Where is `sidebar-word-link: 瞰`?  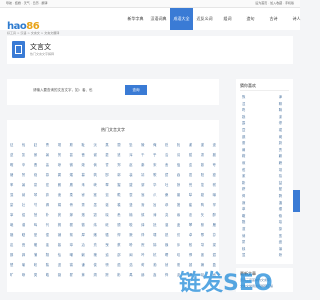 sidebar-word-link: 瞰 is located at coordinates (243, 215).